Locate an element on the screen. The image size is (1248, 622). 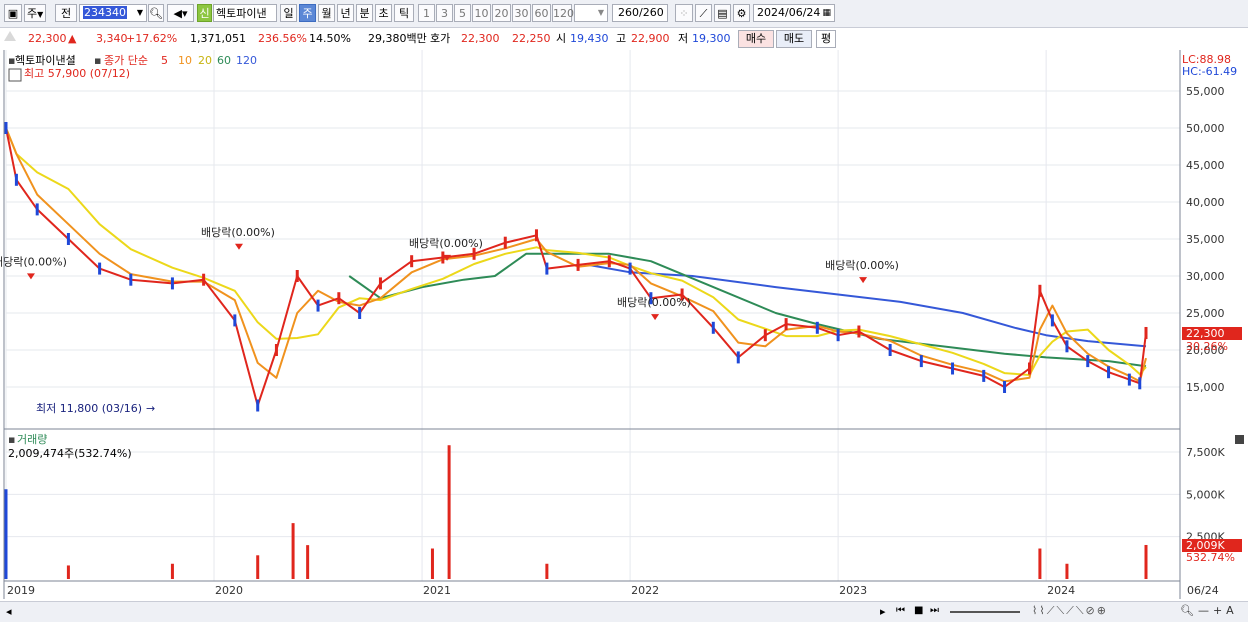
grid-icon: ⁘ is located at coordinates (684, 13).